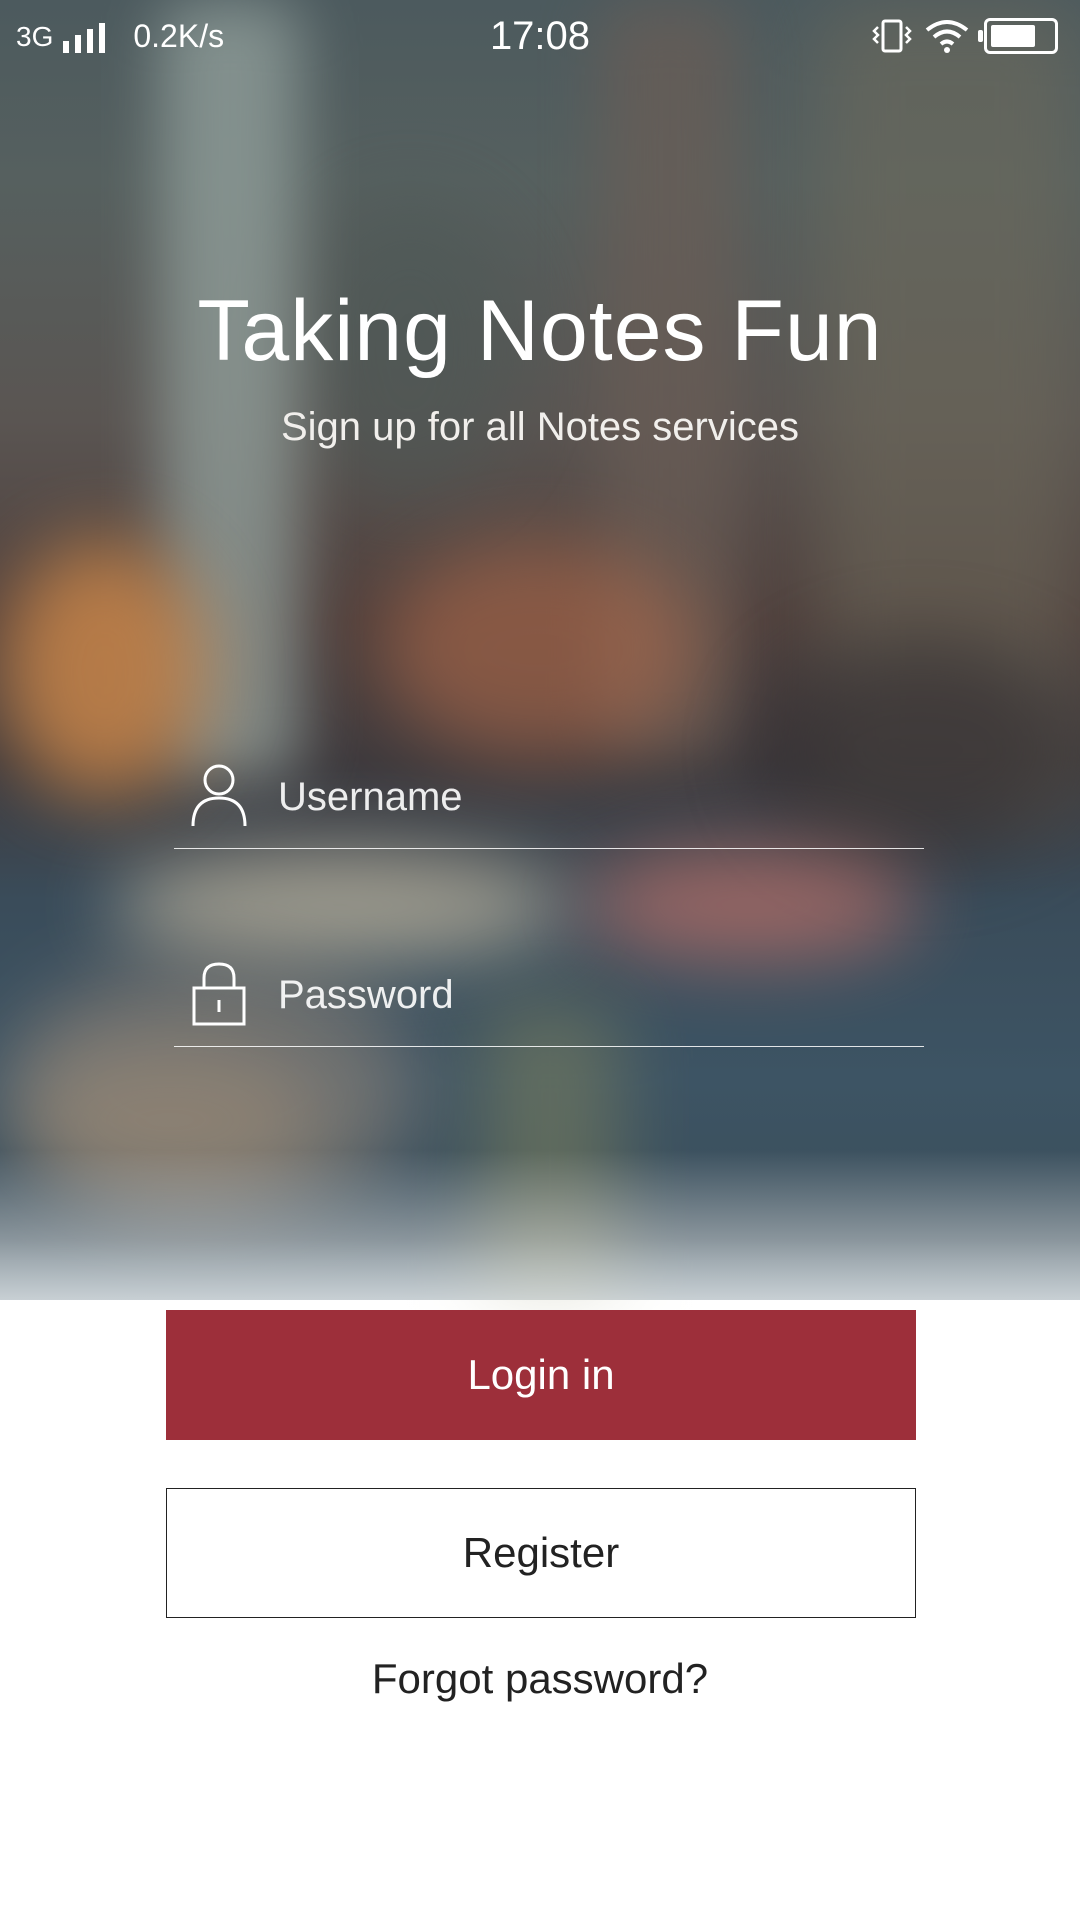 The image size is (1080, 1920). Describe the element at coordinates (593, 797) in the screenshot. I see `username-input` at that location.